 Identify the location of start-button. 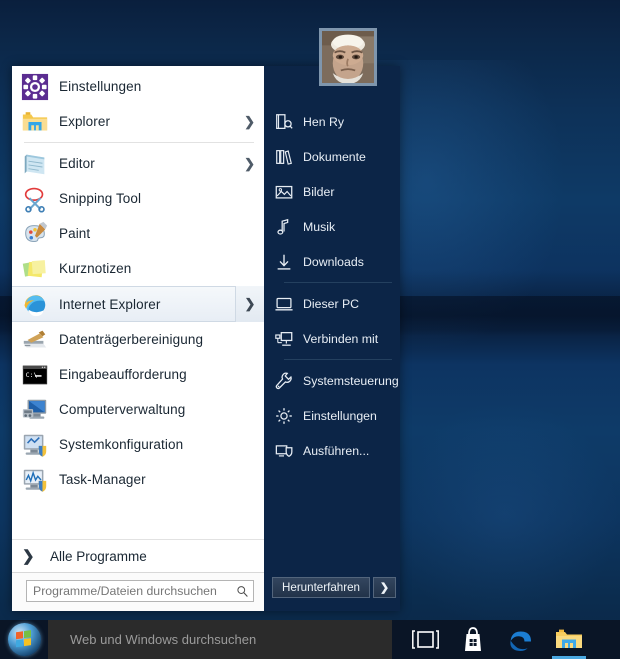
(24, 639).